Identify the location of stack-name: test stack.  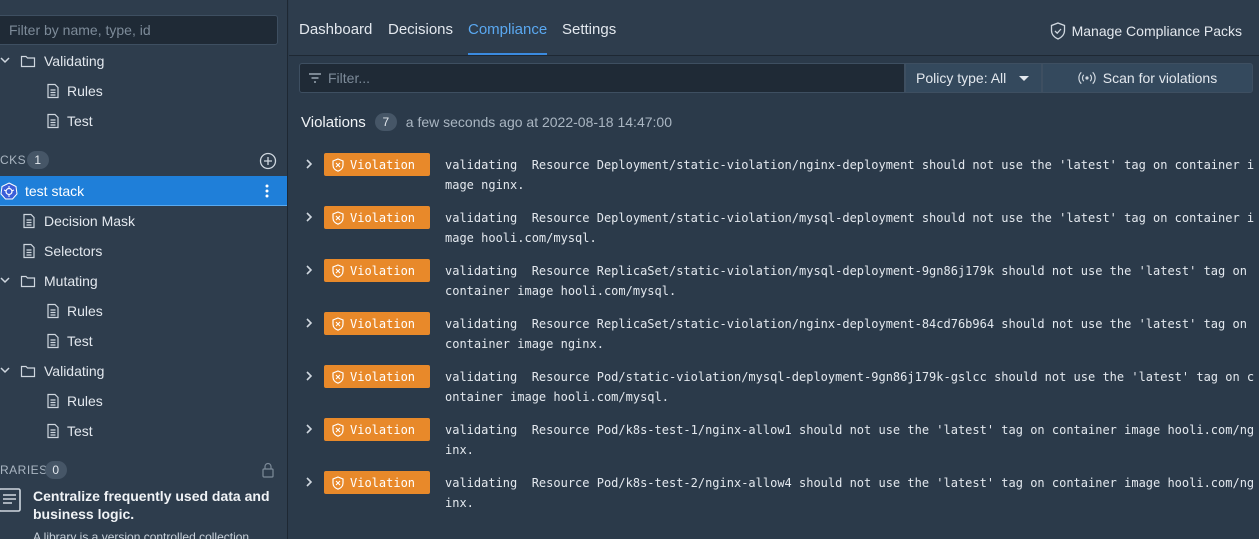
(55, 191).